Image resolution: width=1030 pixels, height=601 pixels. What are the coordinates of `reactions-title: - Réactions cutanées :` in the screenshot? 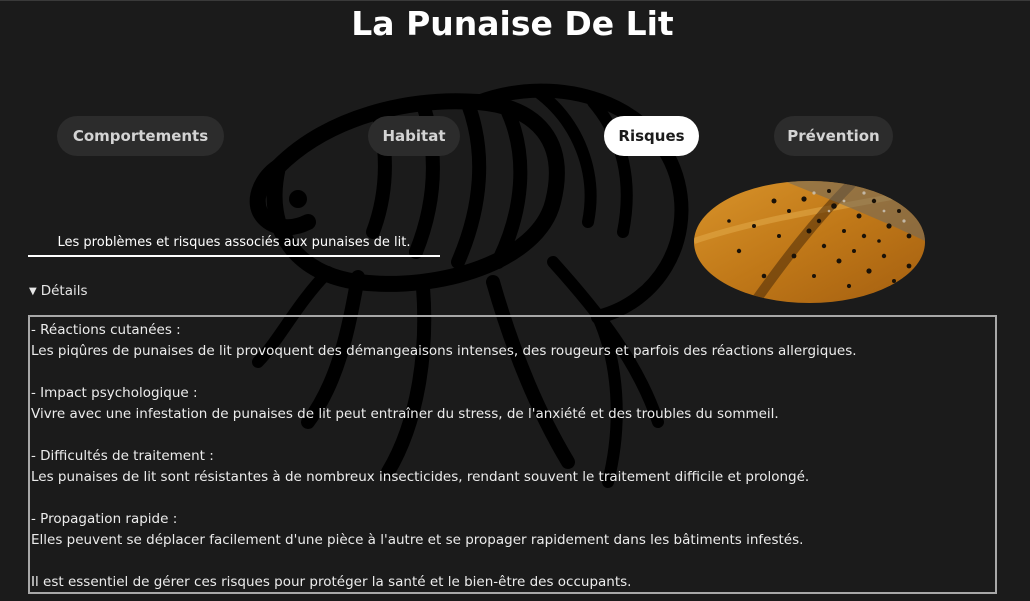 It's located at (106, 330).